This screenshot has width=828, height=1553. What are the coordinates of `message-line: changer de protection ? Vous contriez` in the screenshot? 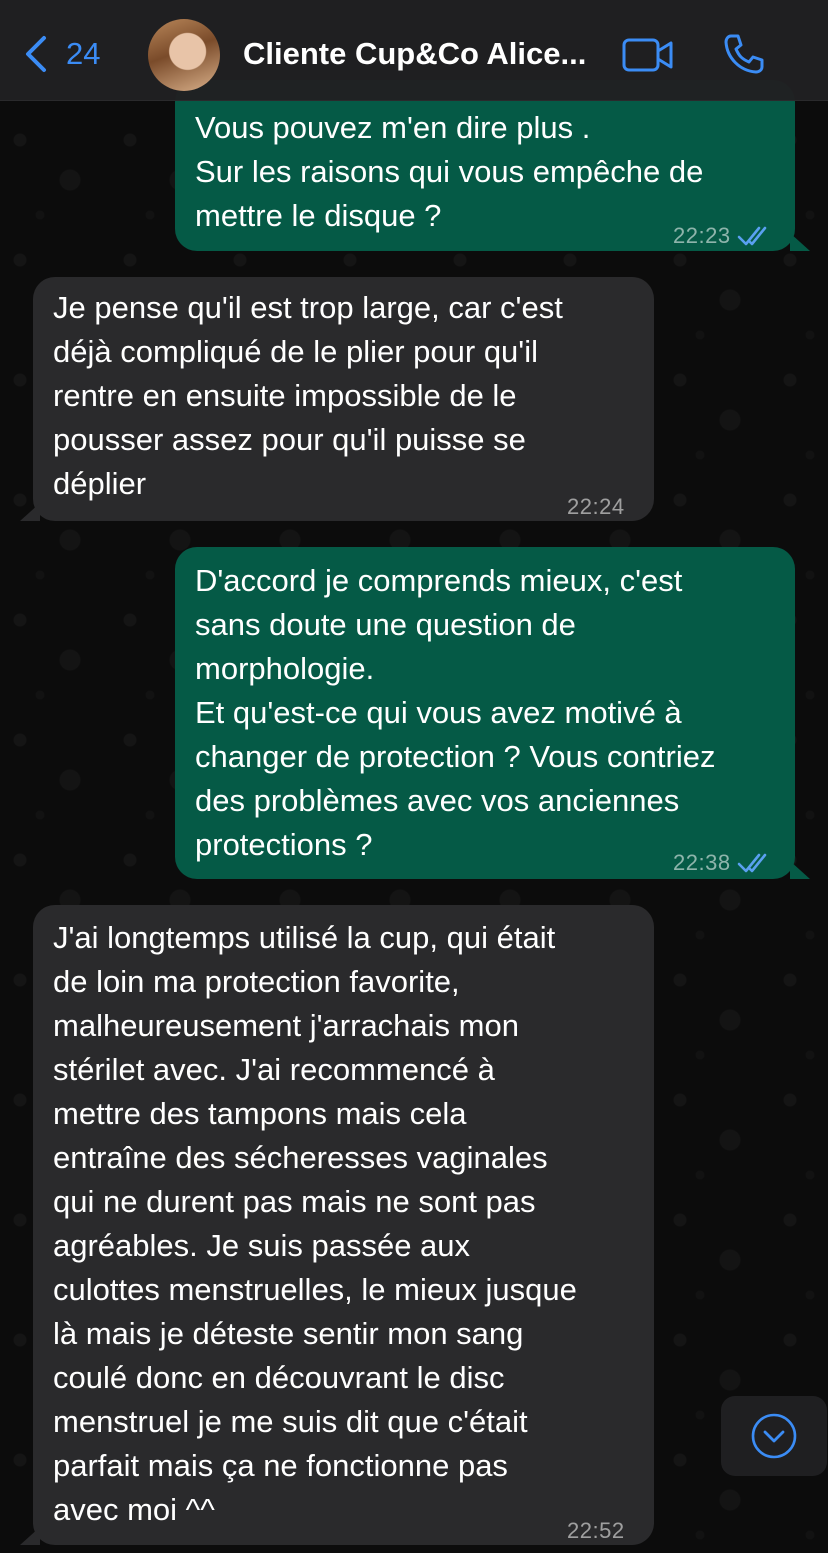 It's located at (455, 756).